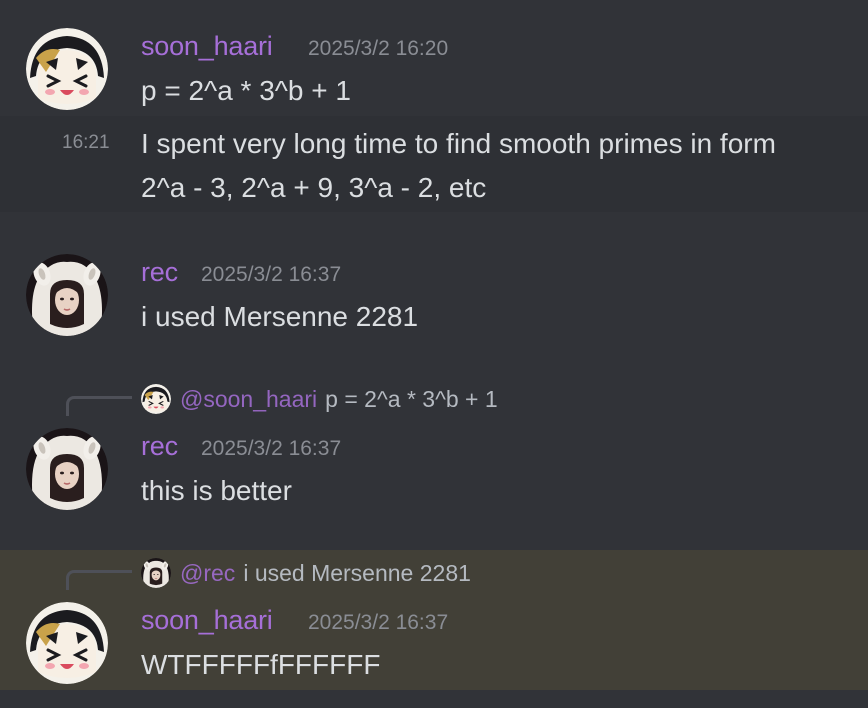  I want to click on reply-preview: @rec i used Mersenne 2281, so click(306, 573).